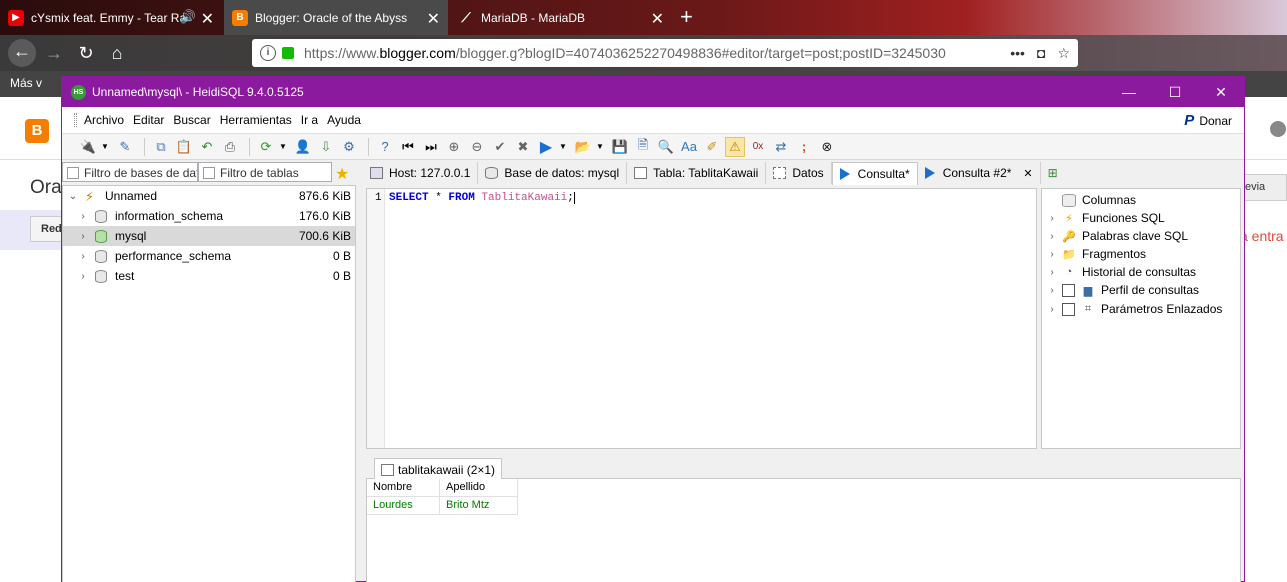 The image size is (1287, 582). I want to click on tab-data: Datos, so click(799, 173).